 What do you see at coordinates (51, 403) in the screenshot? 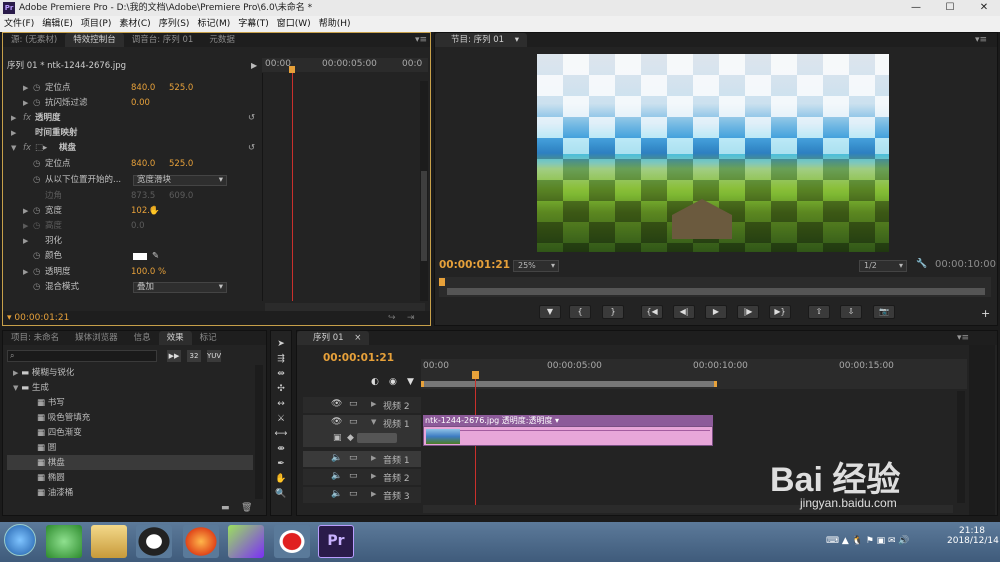
I see `tree-item-write: ▦ 书写` at bounding box center [51, 403].